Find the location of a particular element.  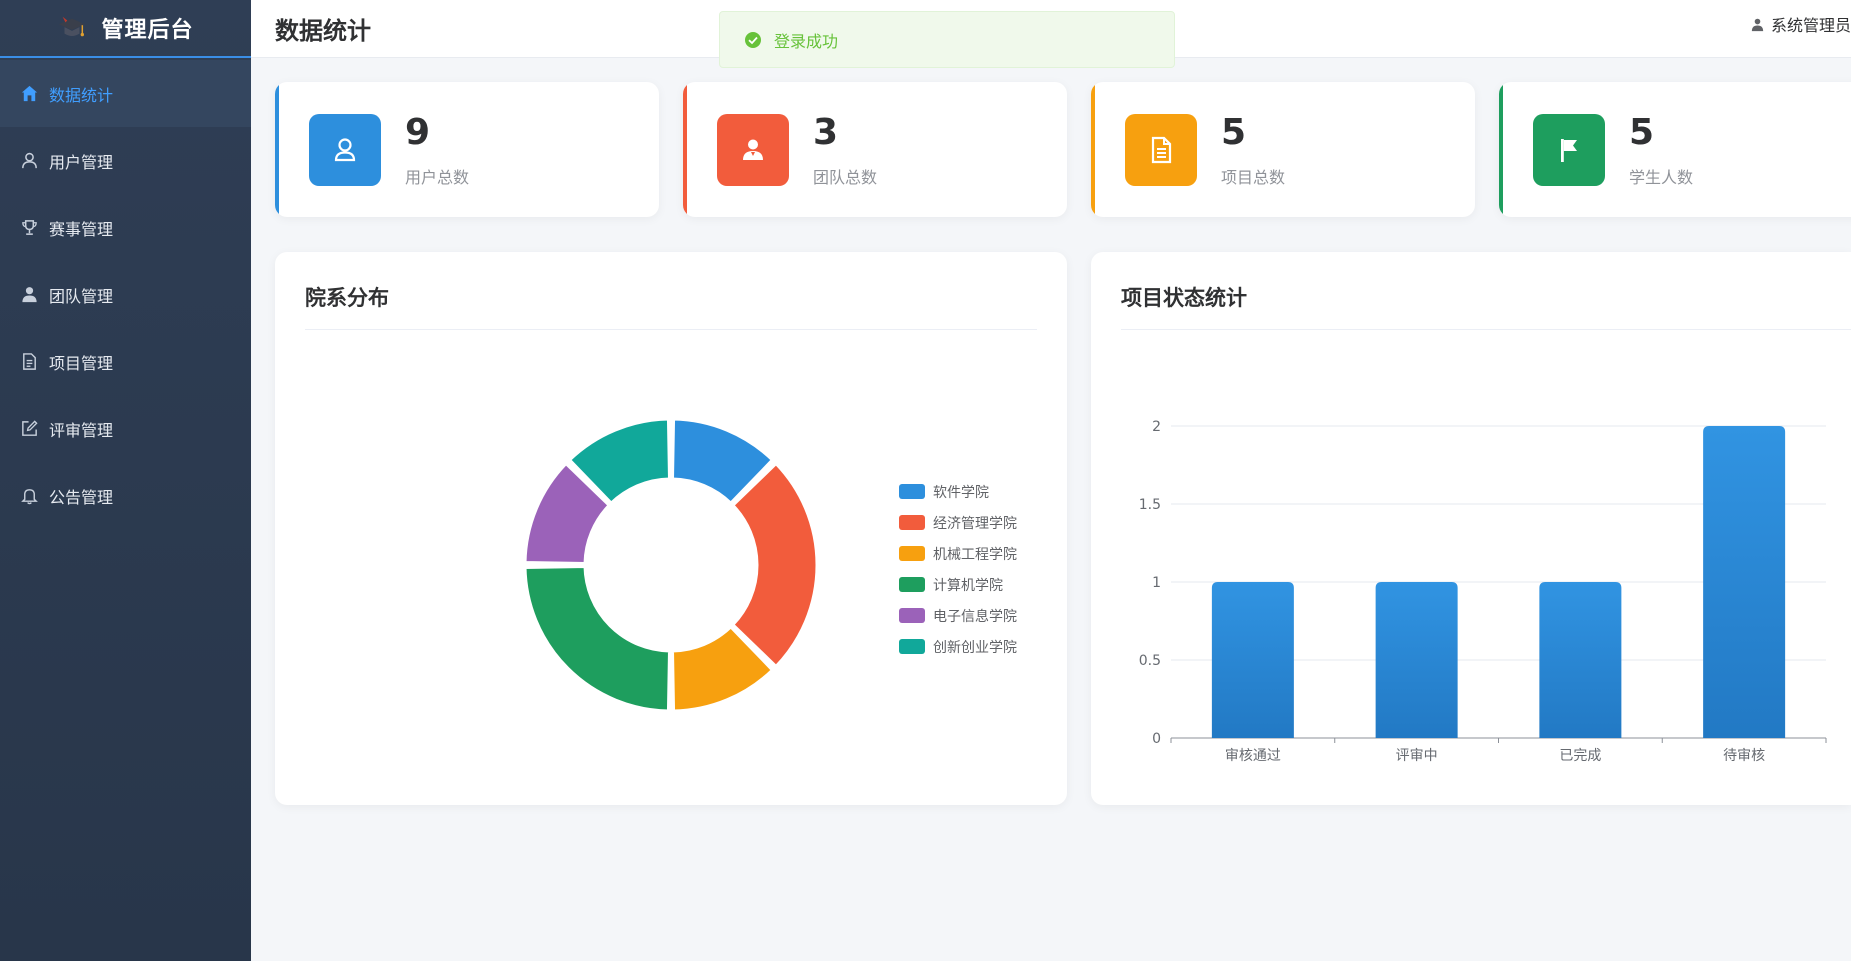

legend-label: 计算机学院 is located at coordinates (968, 585).